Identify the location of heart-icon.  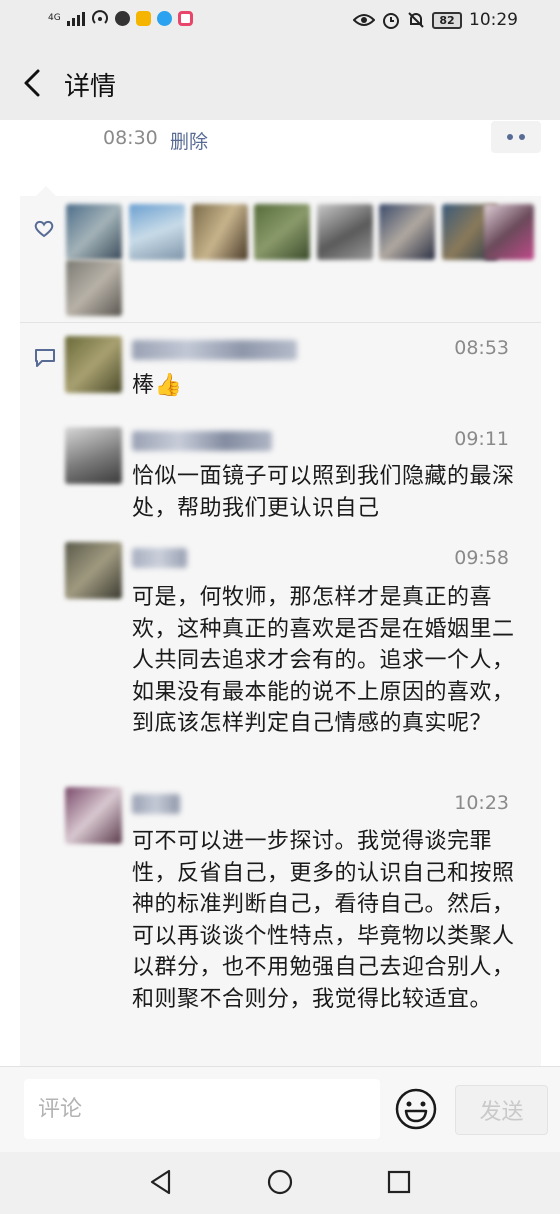
(44, 229).